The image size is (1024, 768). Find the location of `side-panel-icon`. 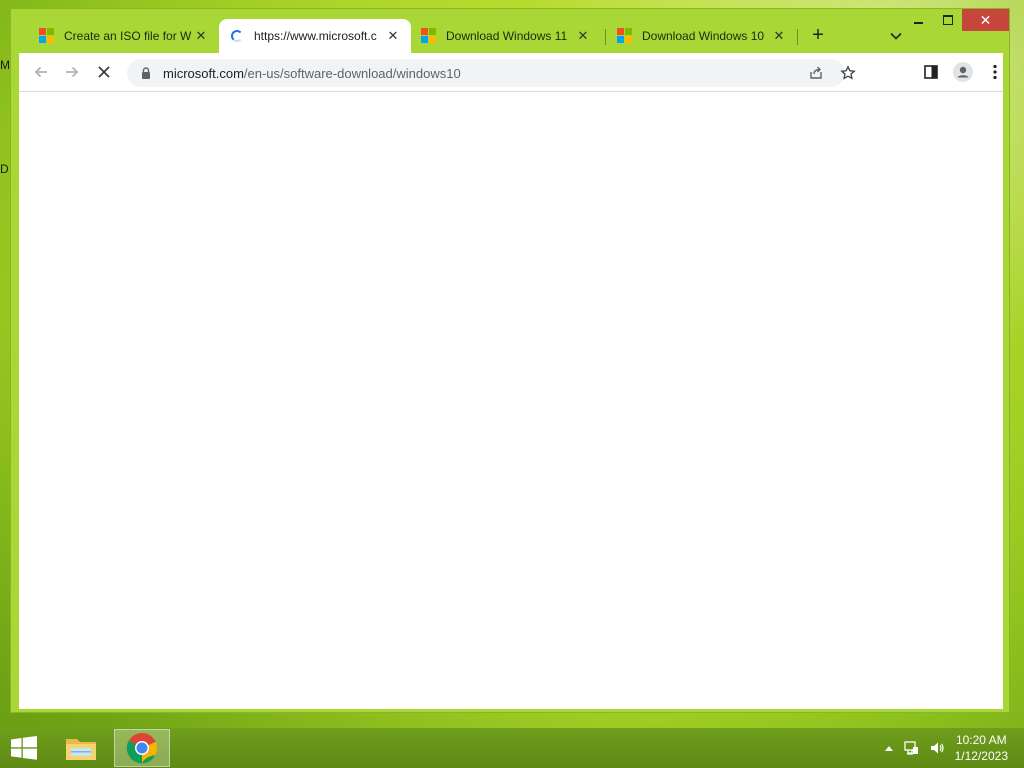

side-panel-icon is located at coordinates (931, 72).